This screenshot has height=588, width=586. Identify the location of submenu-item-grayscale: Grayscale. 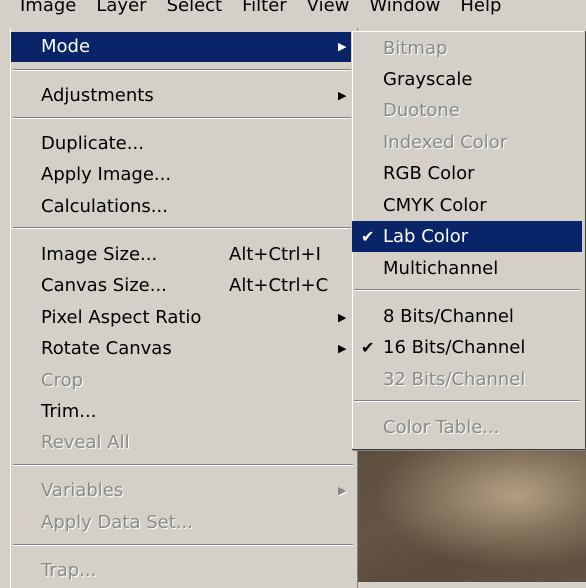
(467, 79).